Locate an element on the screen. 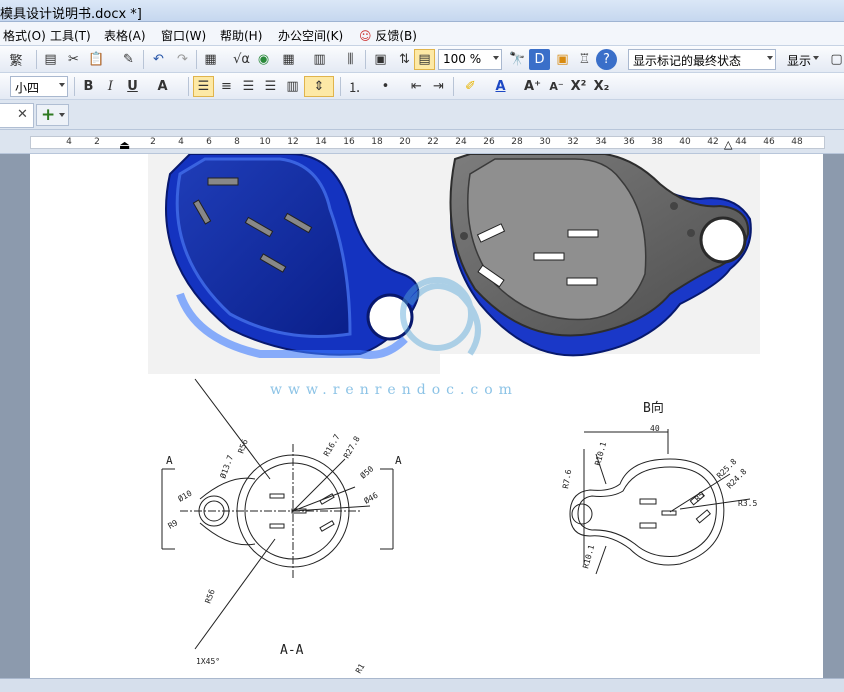 This screenshot has width=844, height=692. numbering-icon: ⒈ is located at coordinates (354, 86).